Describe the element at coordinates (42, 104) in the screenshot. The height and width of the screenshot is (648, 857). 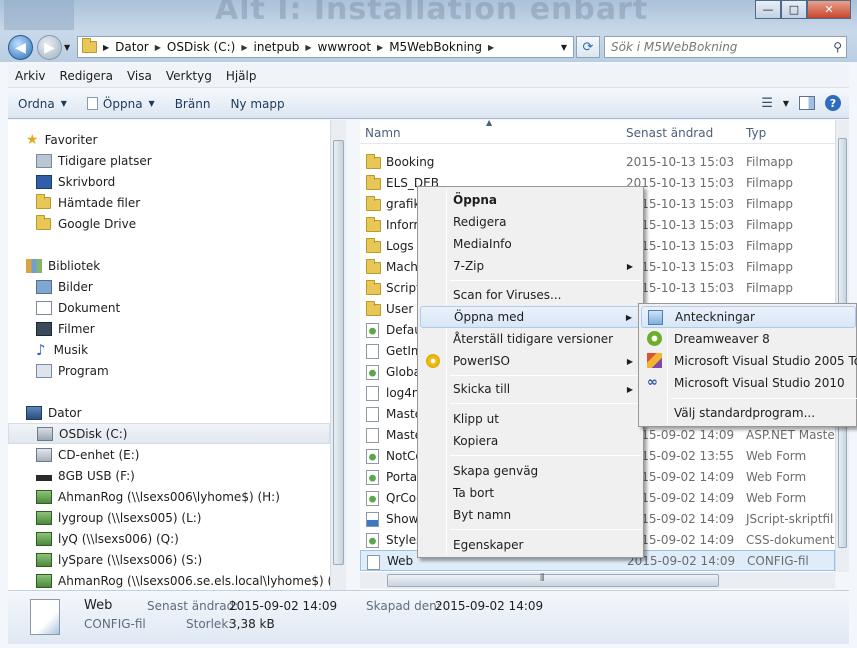
I see `organize-button: Ordna ▼` at that location.